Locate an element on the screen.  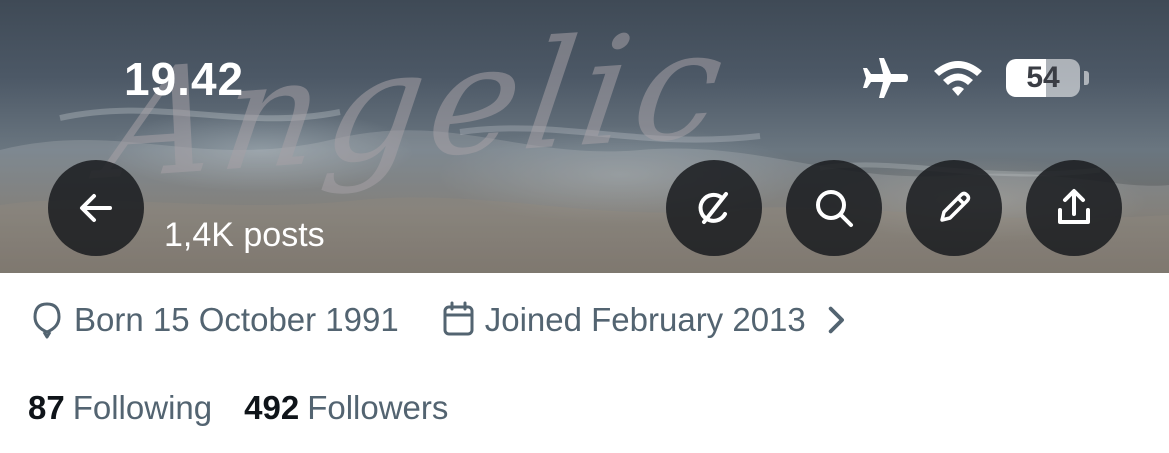
joined-date-text: Joined February 2013 is located at coordinates (645, 319).